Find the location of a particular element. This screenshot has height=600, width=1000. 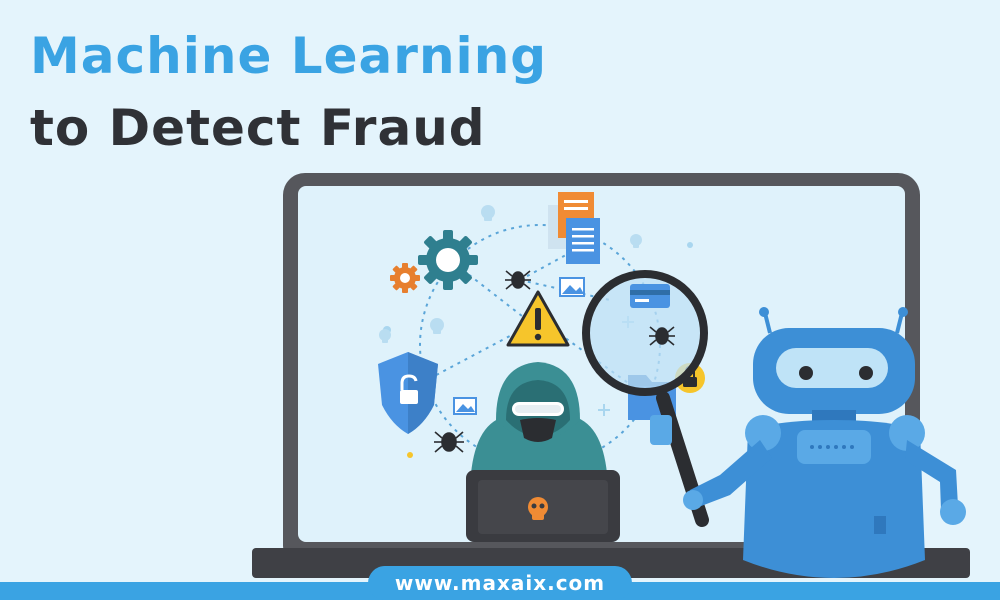

gear-small-icon is located at coordinates (405, 278).